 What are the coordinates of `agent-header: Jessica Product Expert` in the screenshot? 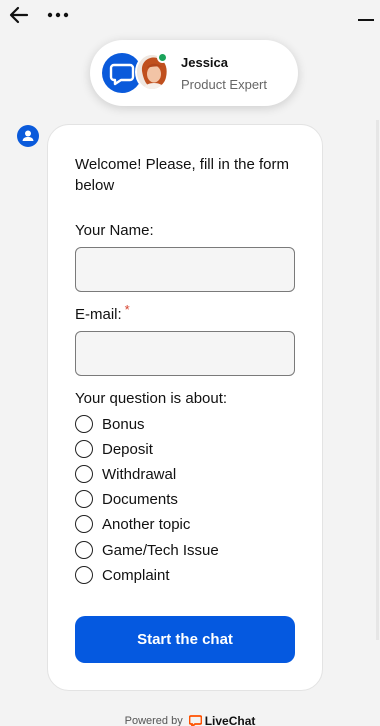 It's located at (194, 73).